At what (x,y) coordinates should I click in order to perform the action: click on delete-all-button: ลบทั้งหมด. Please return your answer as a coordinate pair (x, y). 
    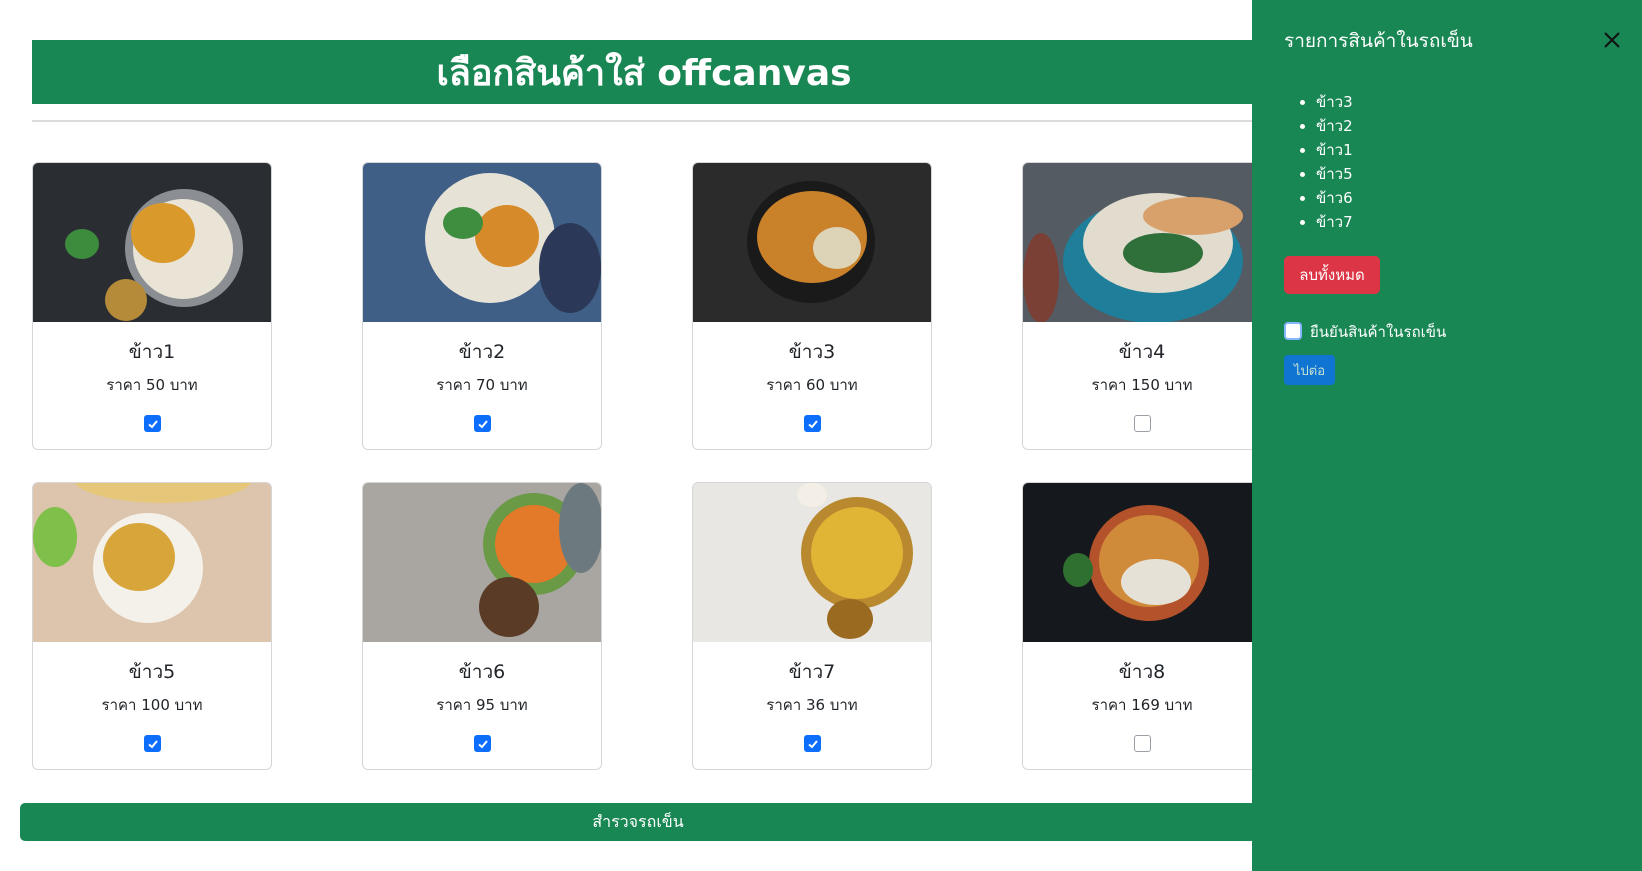
    Looking at the image, I should click on (1332, 275).